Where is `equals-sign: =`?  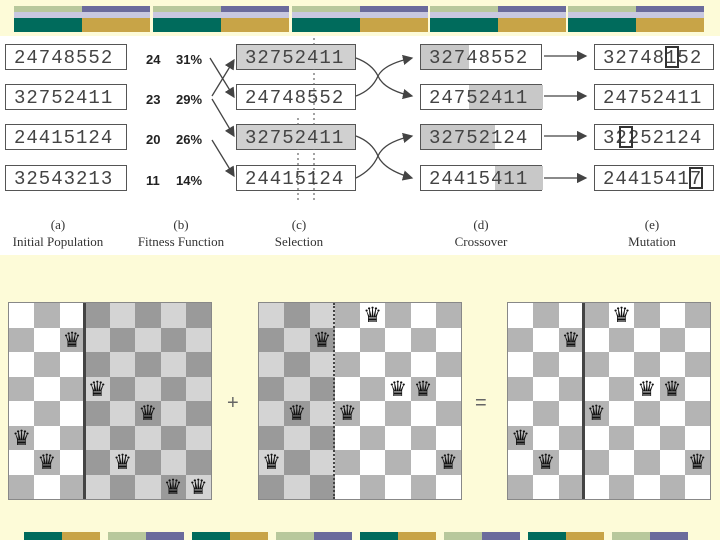 equals-sign: = is located at coordinates (481, 403).